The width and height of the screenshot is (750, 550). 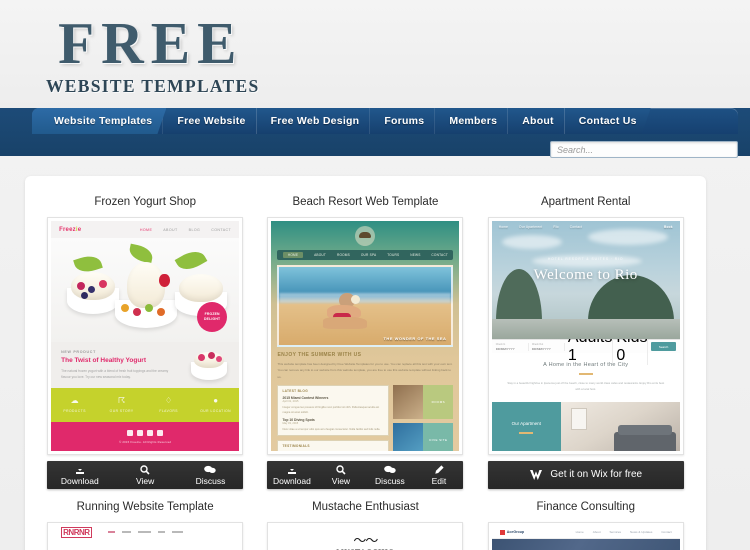 What do you see at coordinates (145, 469) in the screenshot?
I see `magnifier-icon` at bounding box center [145, 469].